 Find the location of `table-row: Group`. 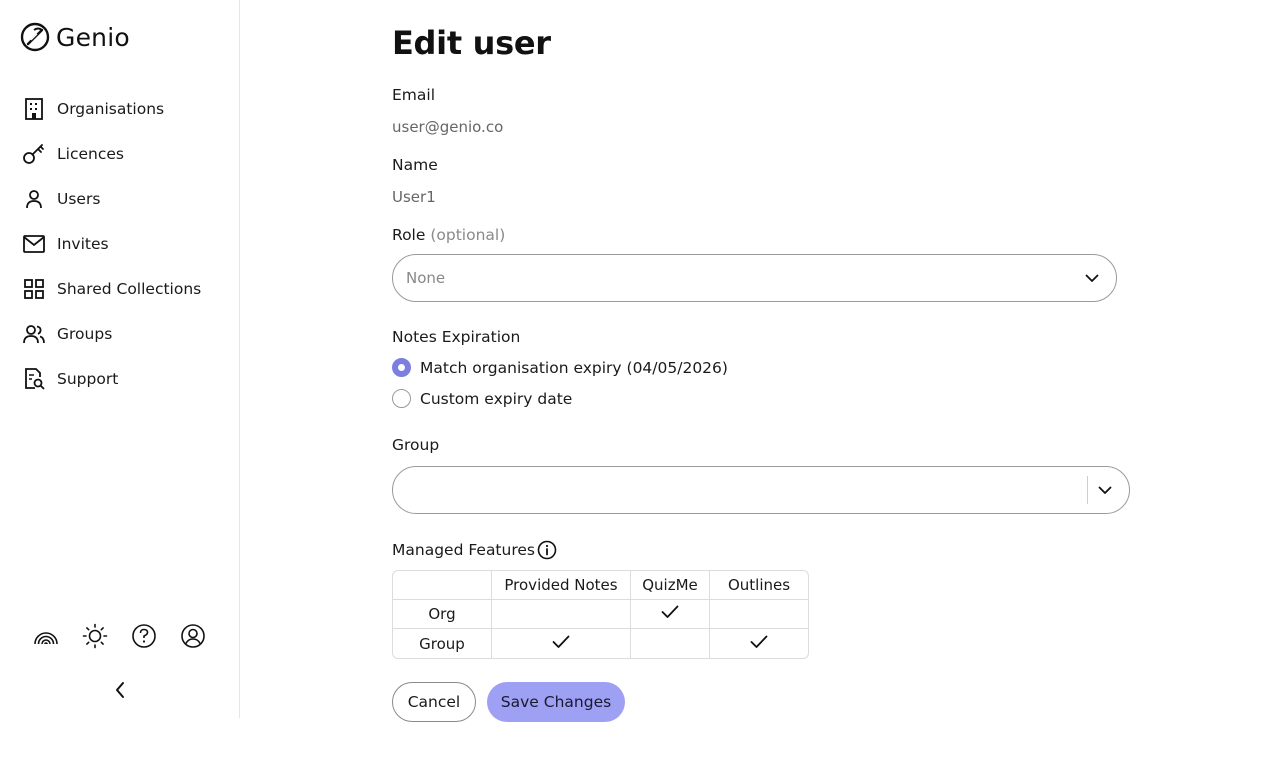

table-row: Group is located at coordinates (600, 643).